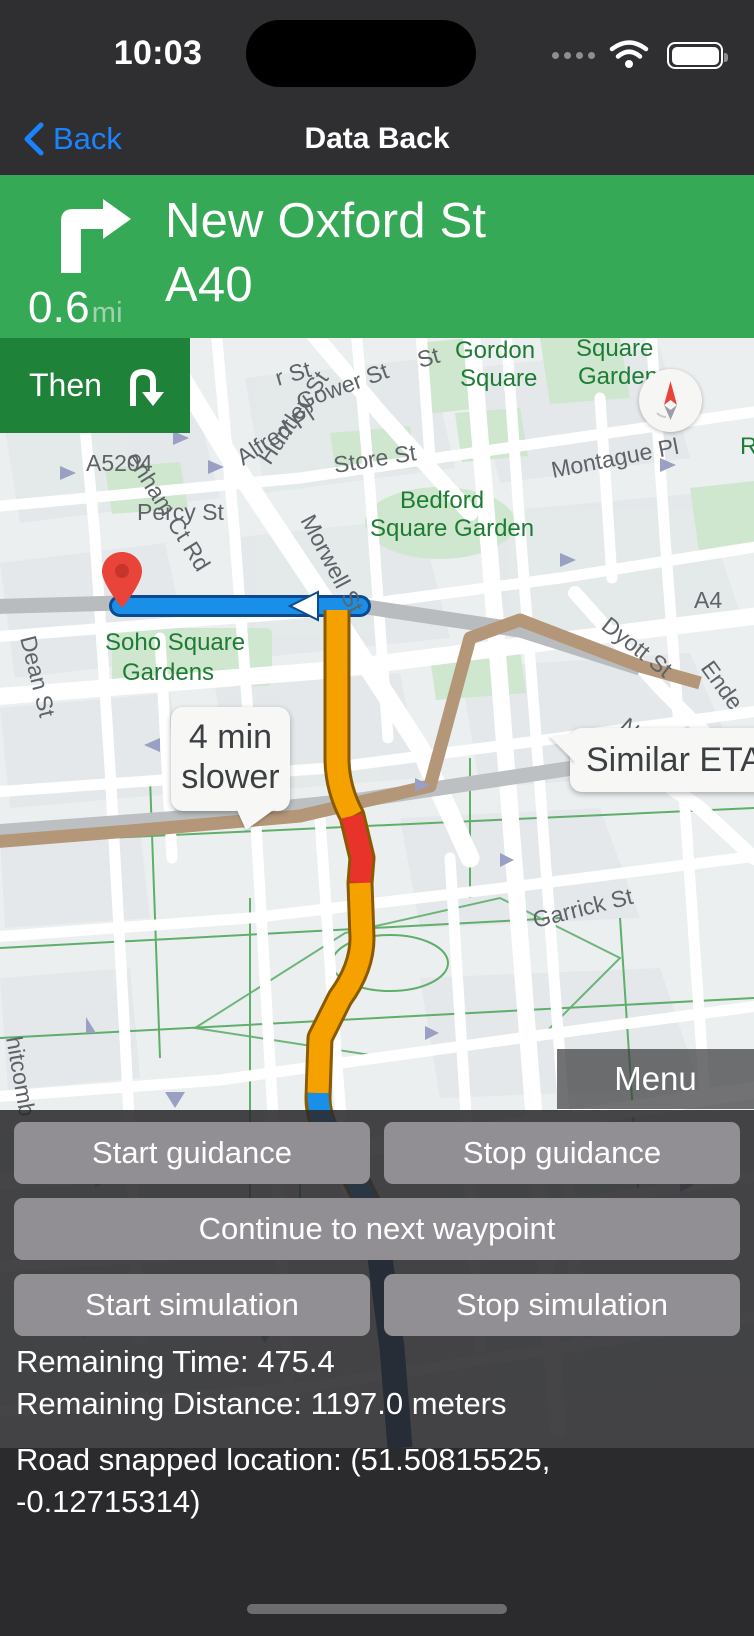  Describe the element at coordinates (283, 1459) in the screenshot. I see `snapped-location-line-1: Road snapped location: (51.50815525,` at that location.